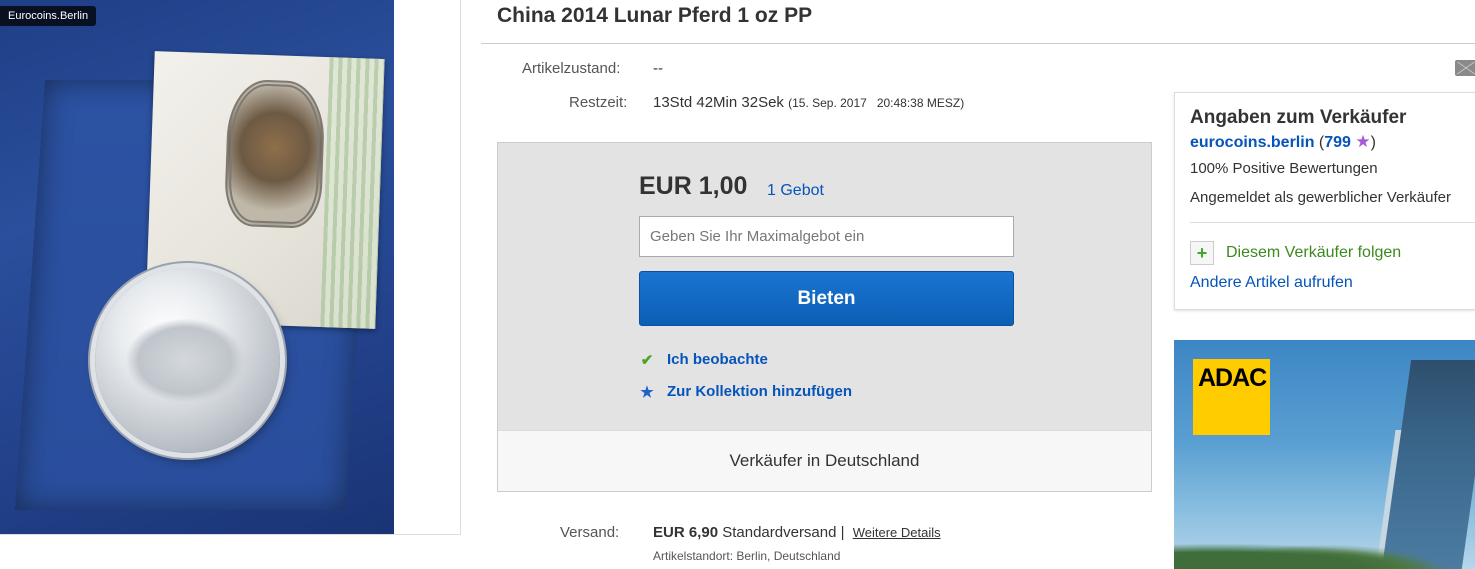 This screenshot has height=569, width=1475. I want to click on score-close: ), so click(1373, 142).